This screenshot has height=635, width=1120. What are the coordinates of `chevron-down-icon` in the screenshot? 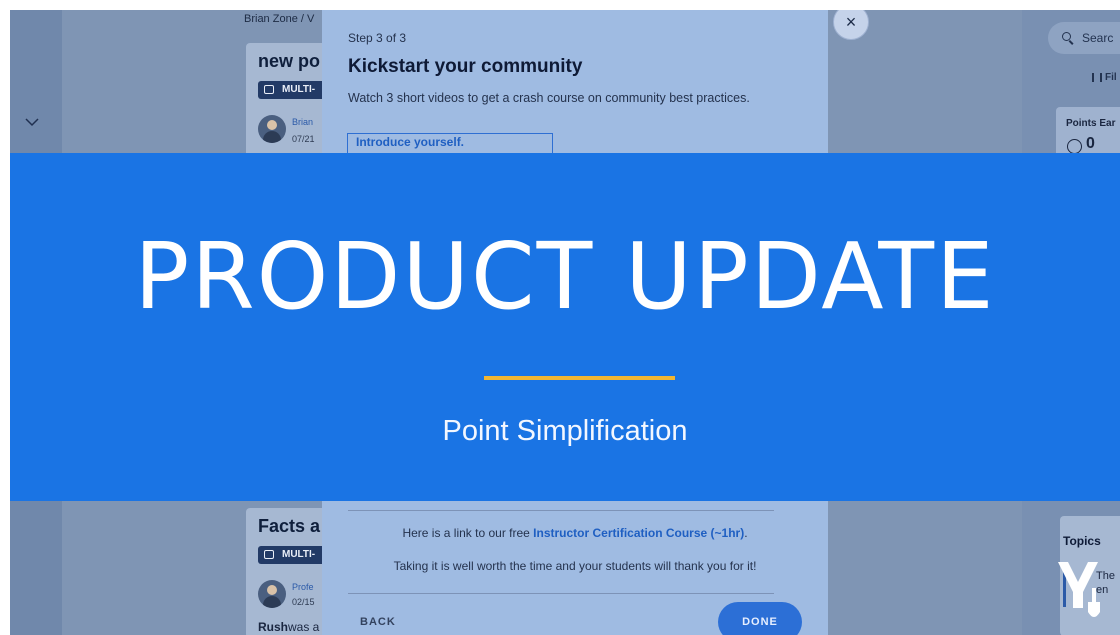 It's located at (32, 122).